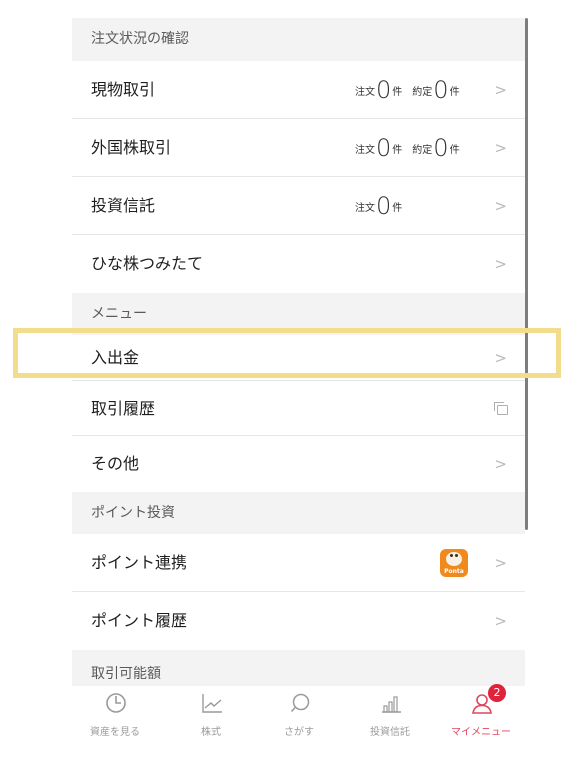 The image size is (586, 776). I want to click on row-label: 取引履歴, so click(123, 408).